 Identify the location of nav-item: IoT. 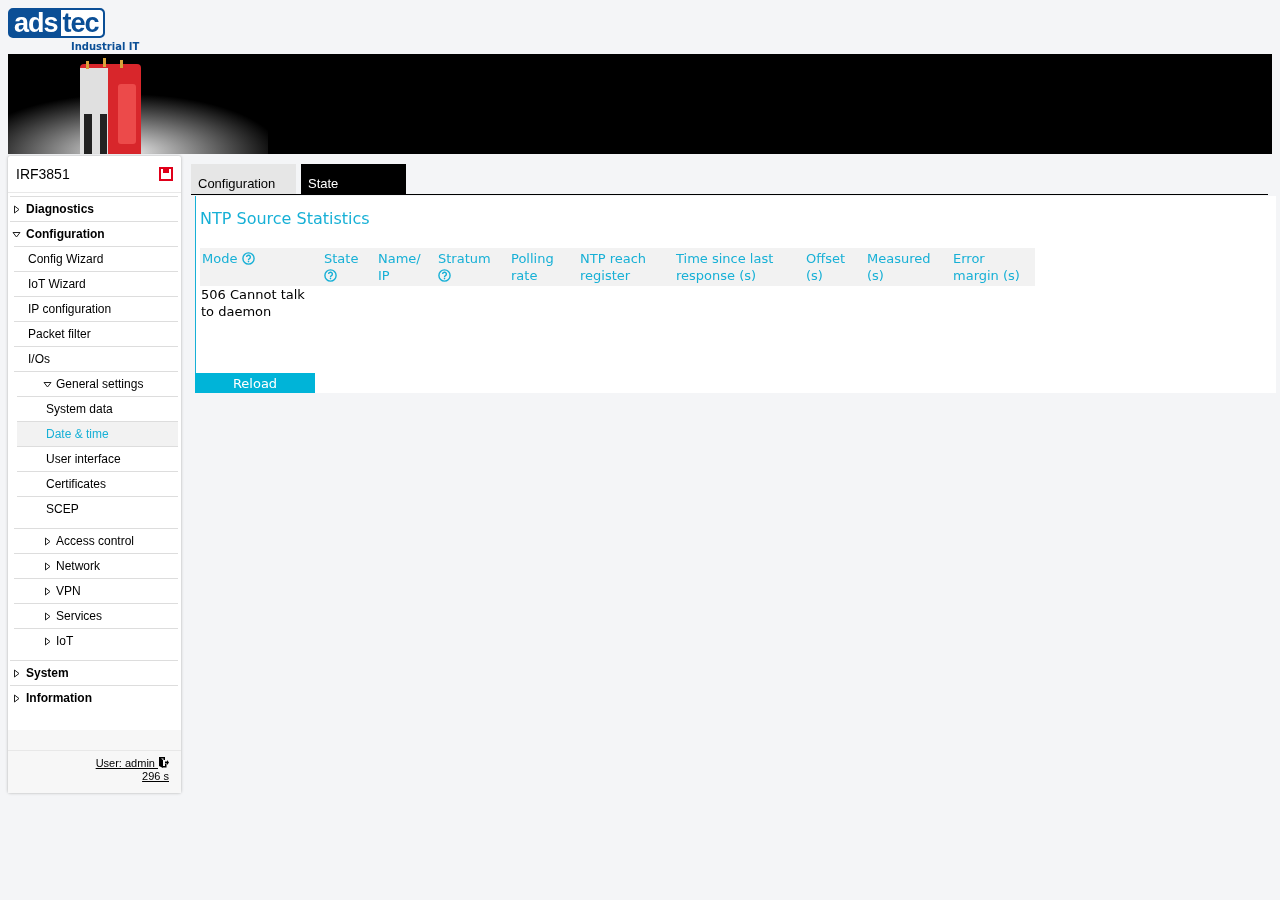
(96, 640).